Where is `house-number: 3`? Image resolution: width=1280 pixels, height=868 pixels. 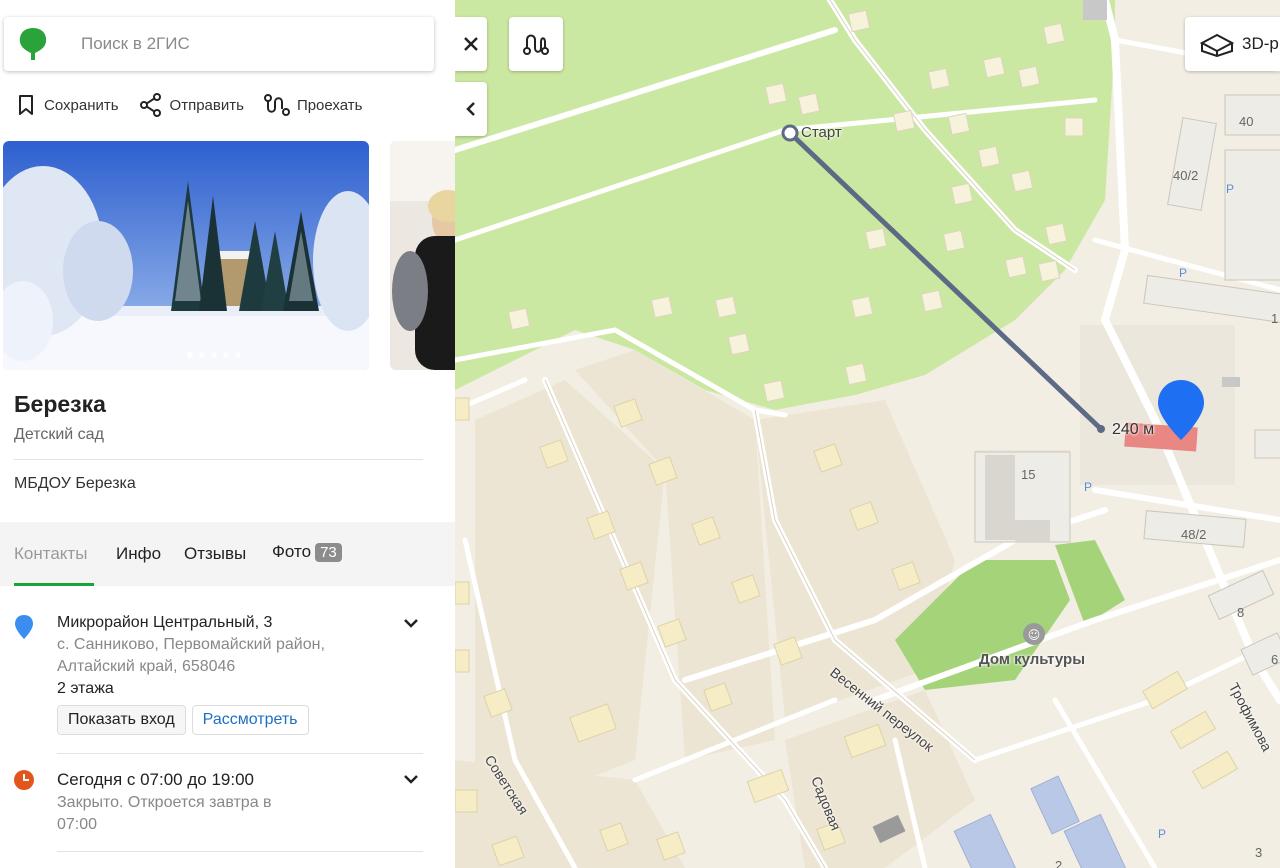 house-number: 3 is located at coordinates (1259, 852).